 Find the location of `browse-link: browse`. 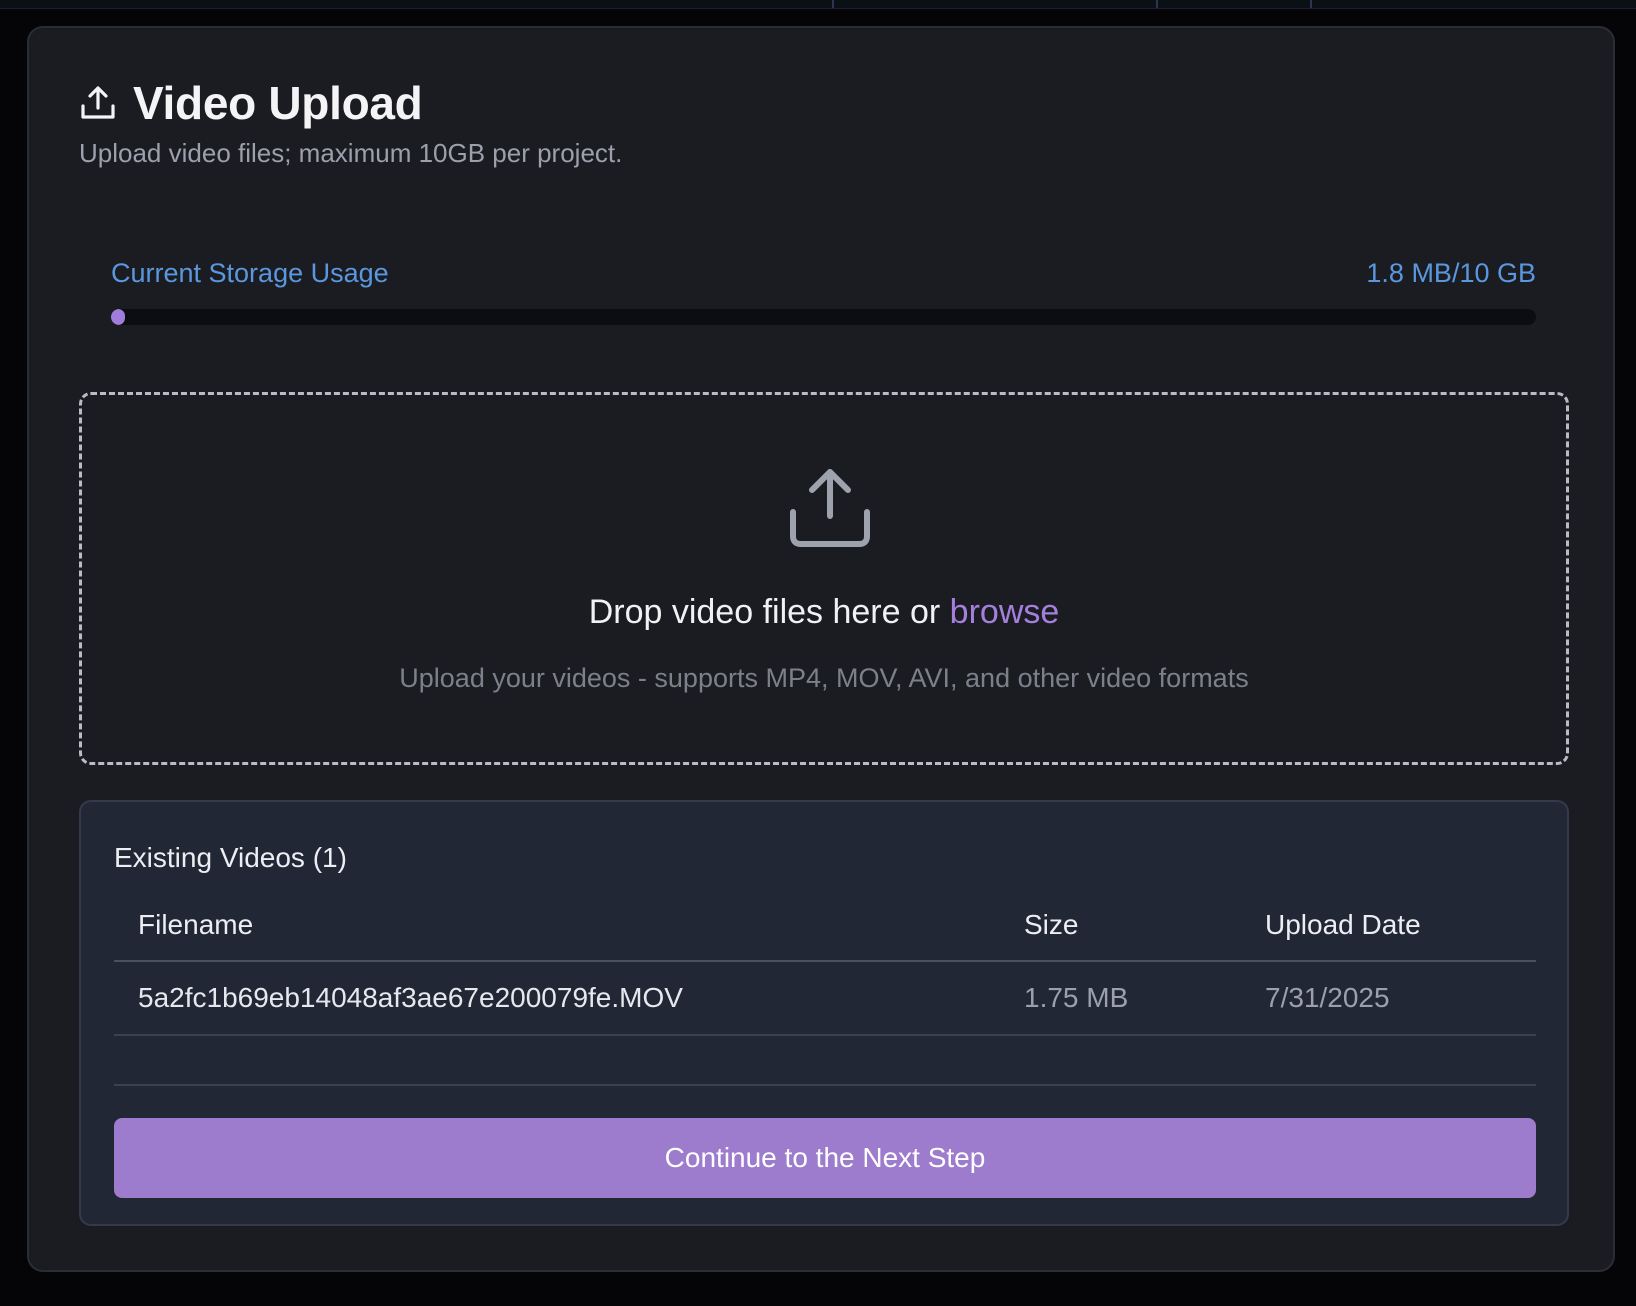

browse-link: browse is located at coordinates (1005, 612).